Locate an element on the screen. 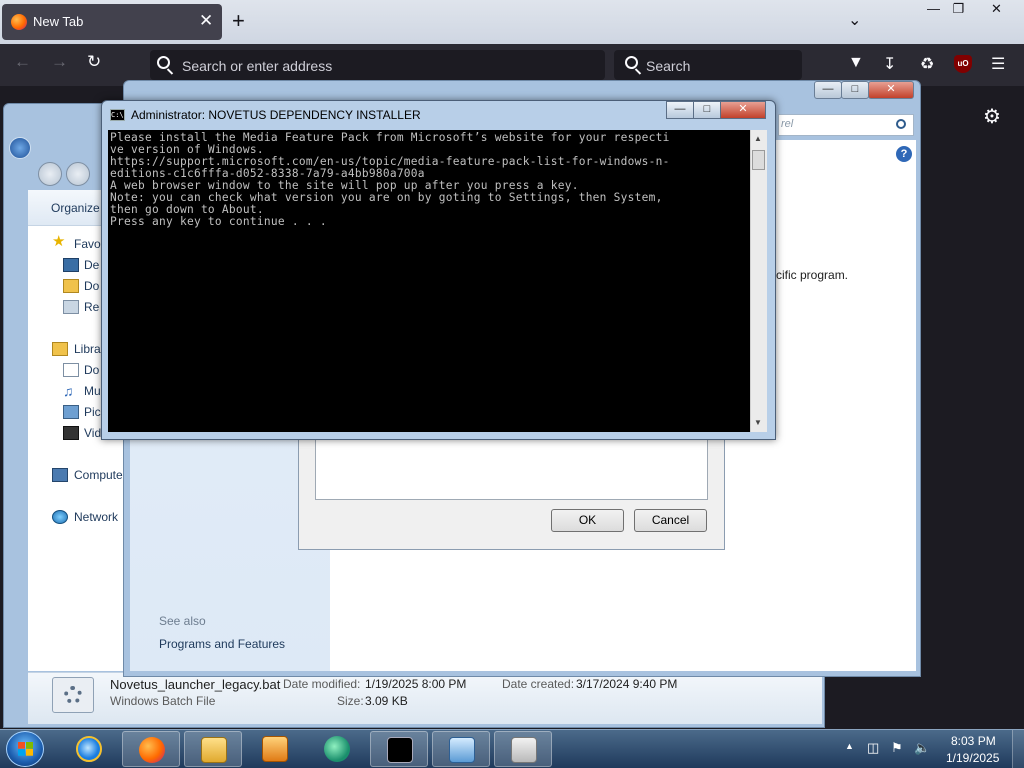 The width and height of the screenshot is (1024, 768). desktop-icon is located at coordinates (71, 265).